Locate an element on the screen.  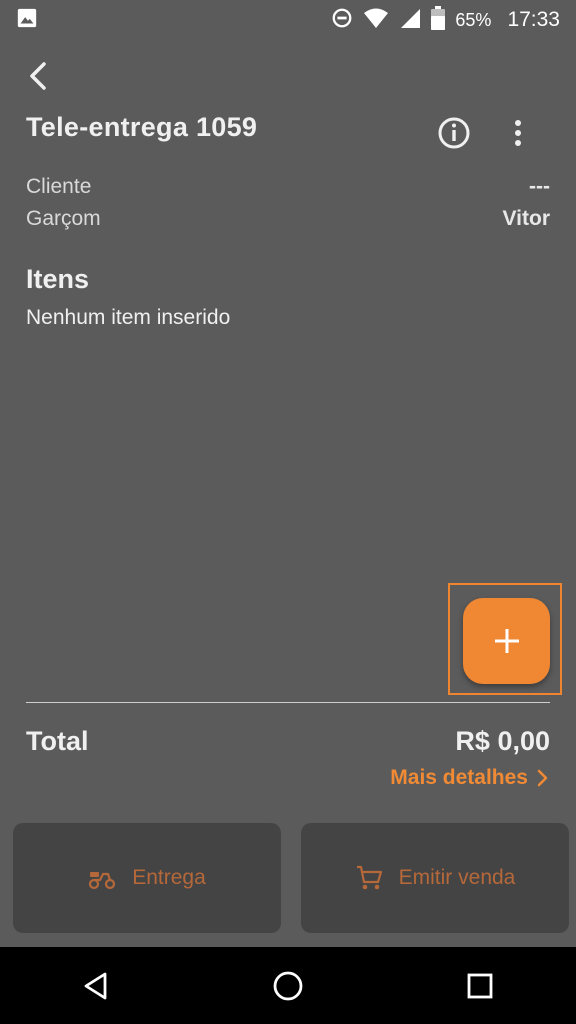
back-button is located at coordinates (40, 76).